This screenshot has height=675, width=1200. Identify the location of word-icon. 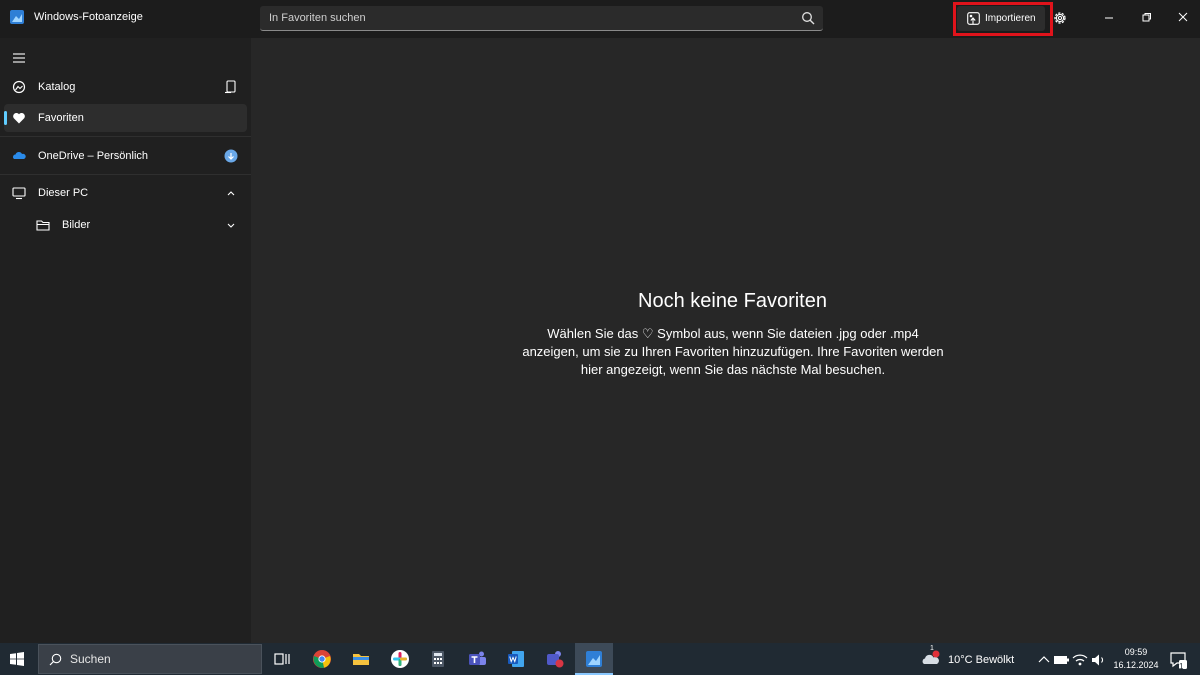
(516, 659).